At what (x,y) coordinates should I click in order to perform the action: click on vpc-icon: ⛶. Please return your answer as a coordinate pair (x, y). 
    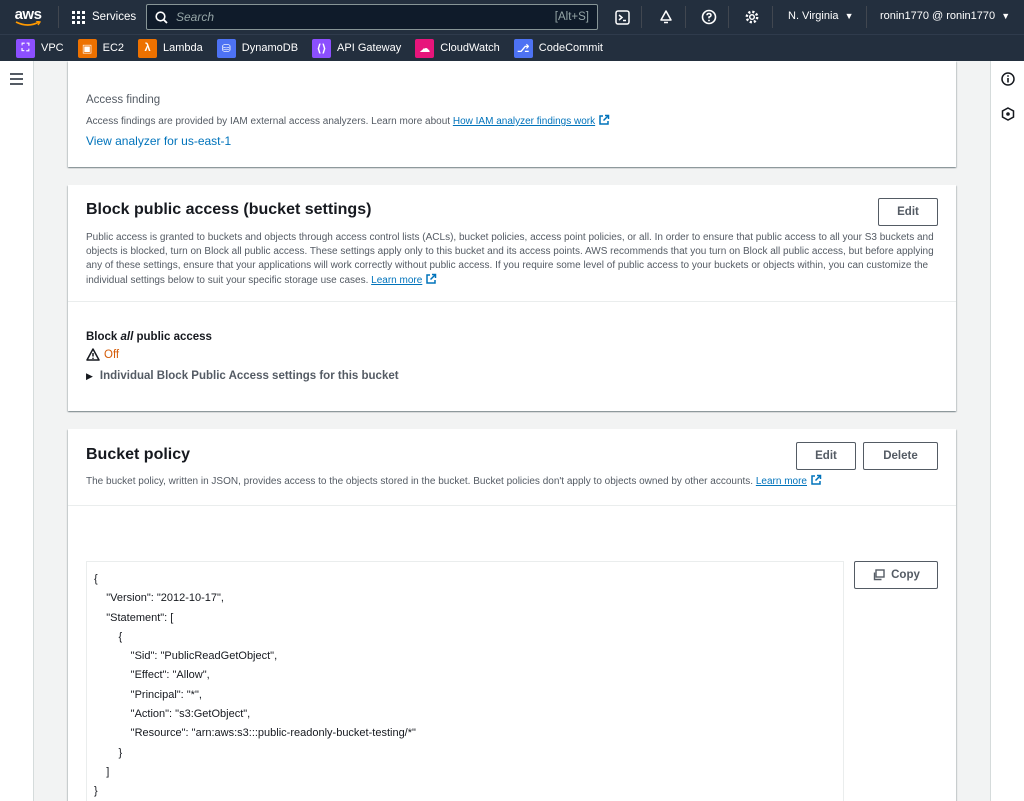
    Looking at the image, I should click on (25, 48).